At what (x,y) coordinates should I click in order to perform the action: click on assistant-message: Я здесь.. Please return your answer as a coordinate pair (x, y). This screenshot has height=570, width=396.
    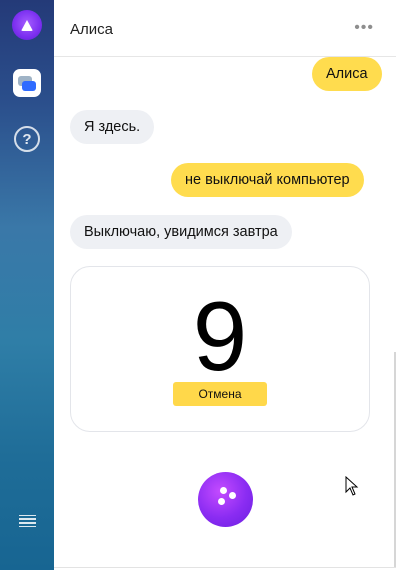
    Looking at the image, I should click on (112, 127).